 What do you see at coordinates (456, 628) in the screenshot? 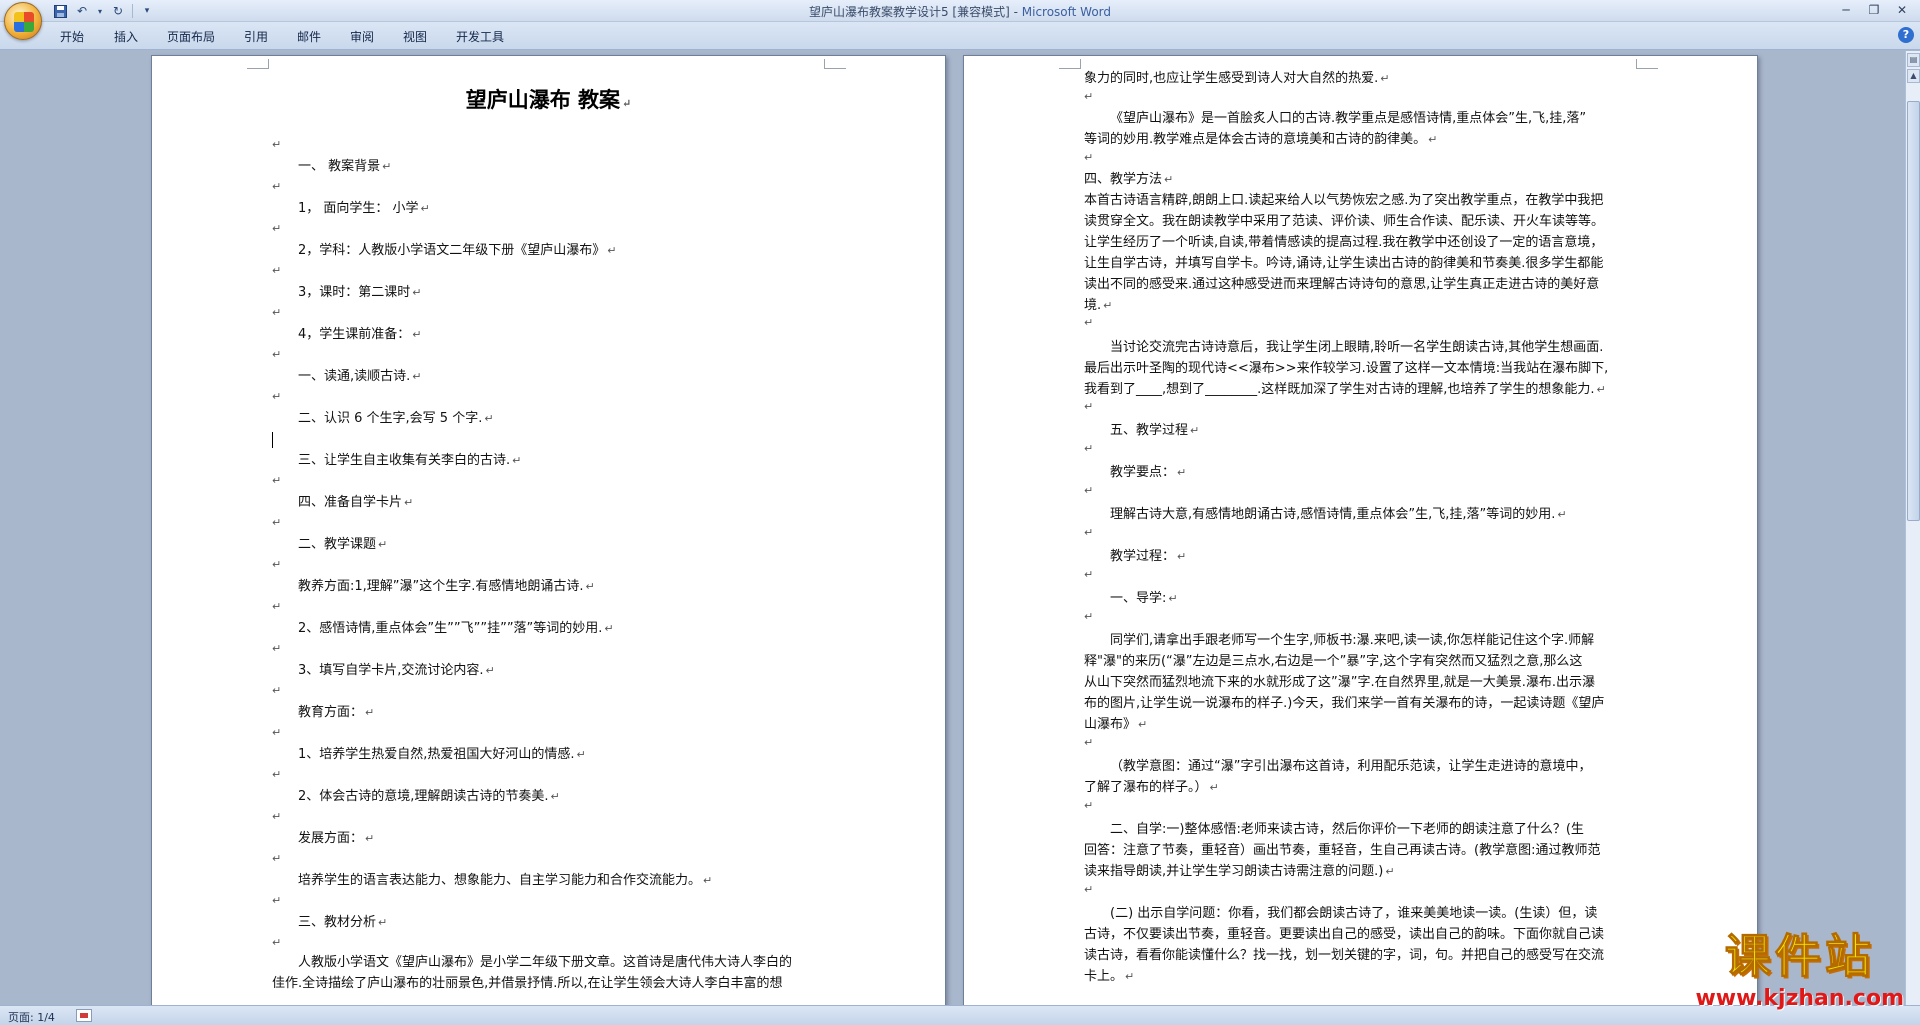
I see `doc-line: 2、感悟诗情,重点体会”生””飞””挂””落”等词的妙用. ↵` at bounding box center [456, 628].